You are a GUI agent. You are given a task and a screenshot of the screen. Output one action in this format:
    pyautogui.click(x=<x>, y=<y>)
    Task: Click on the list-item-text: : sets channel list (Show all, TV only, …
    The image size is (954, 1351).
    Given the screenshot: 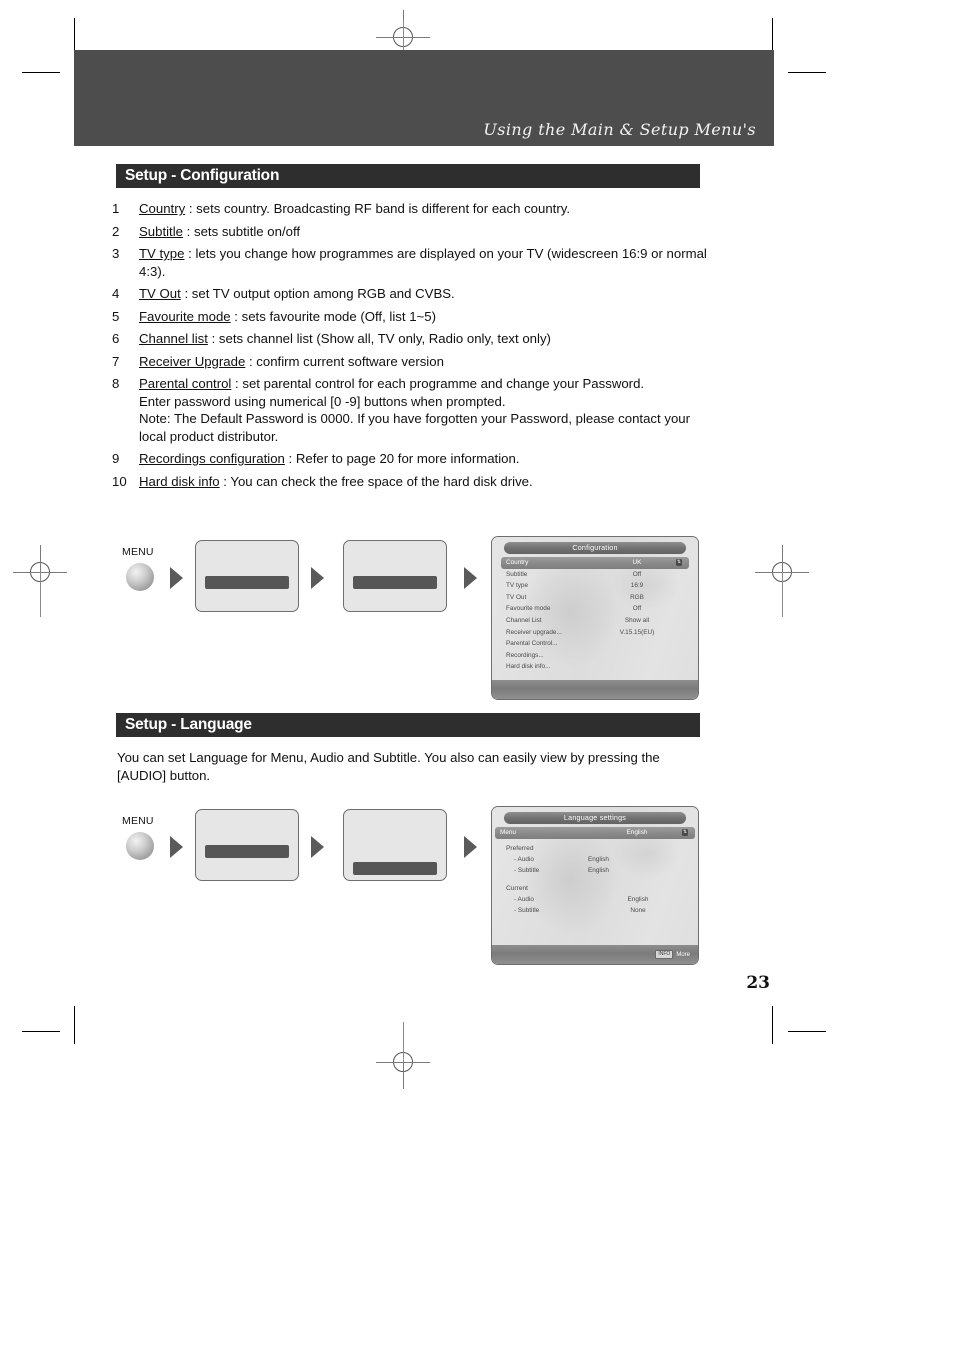 What is the action you would take?
    pyautogui.click(x=379, y=338)
    